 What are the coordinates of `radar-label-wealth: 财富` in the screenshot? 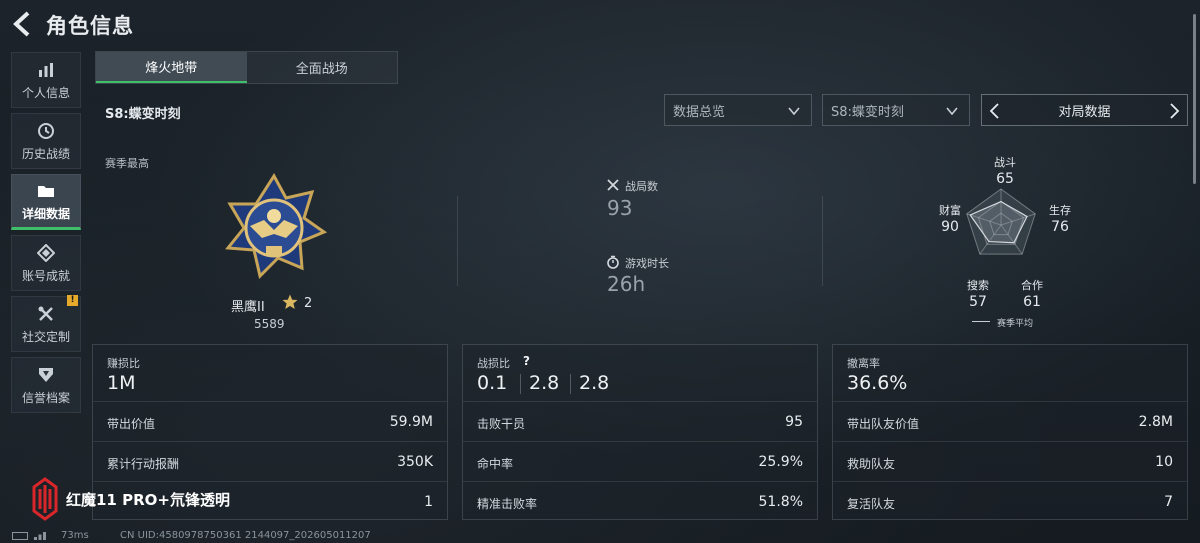 It's located at (950, 210).